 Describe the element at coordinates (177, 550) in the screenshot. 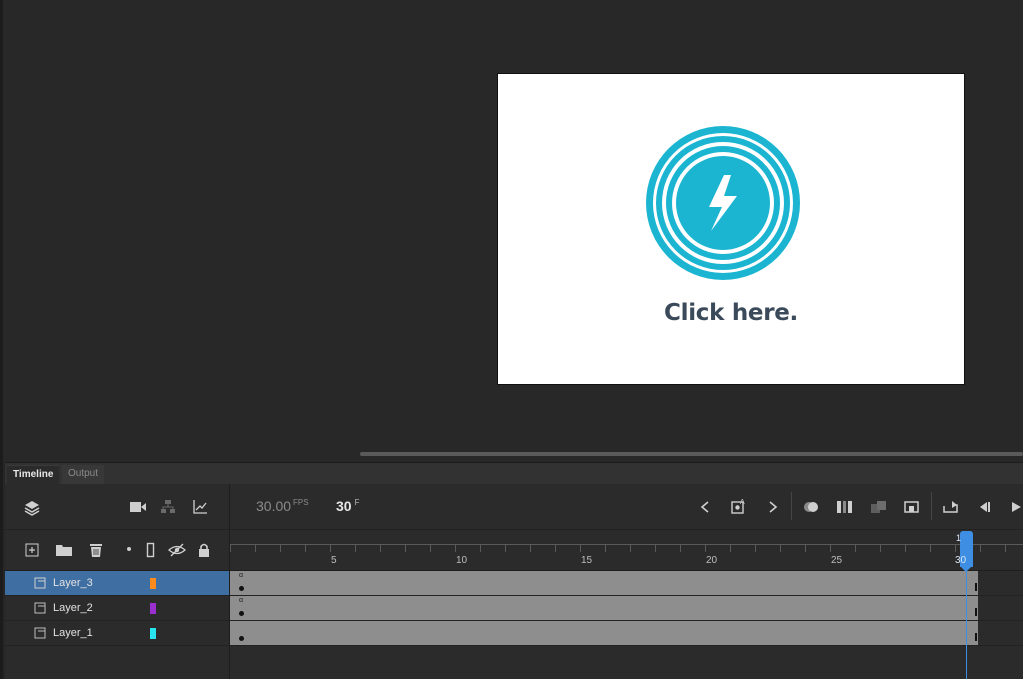

I see `visibility-icon` at that location.